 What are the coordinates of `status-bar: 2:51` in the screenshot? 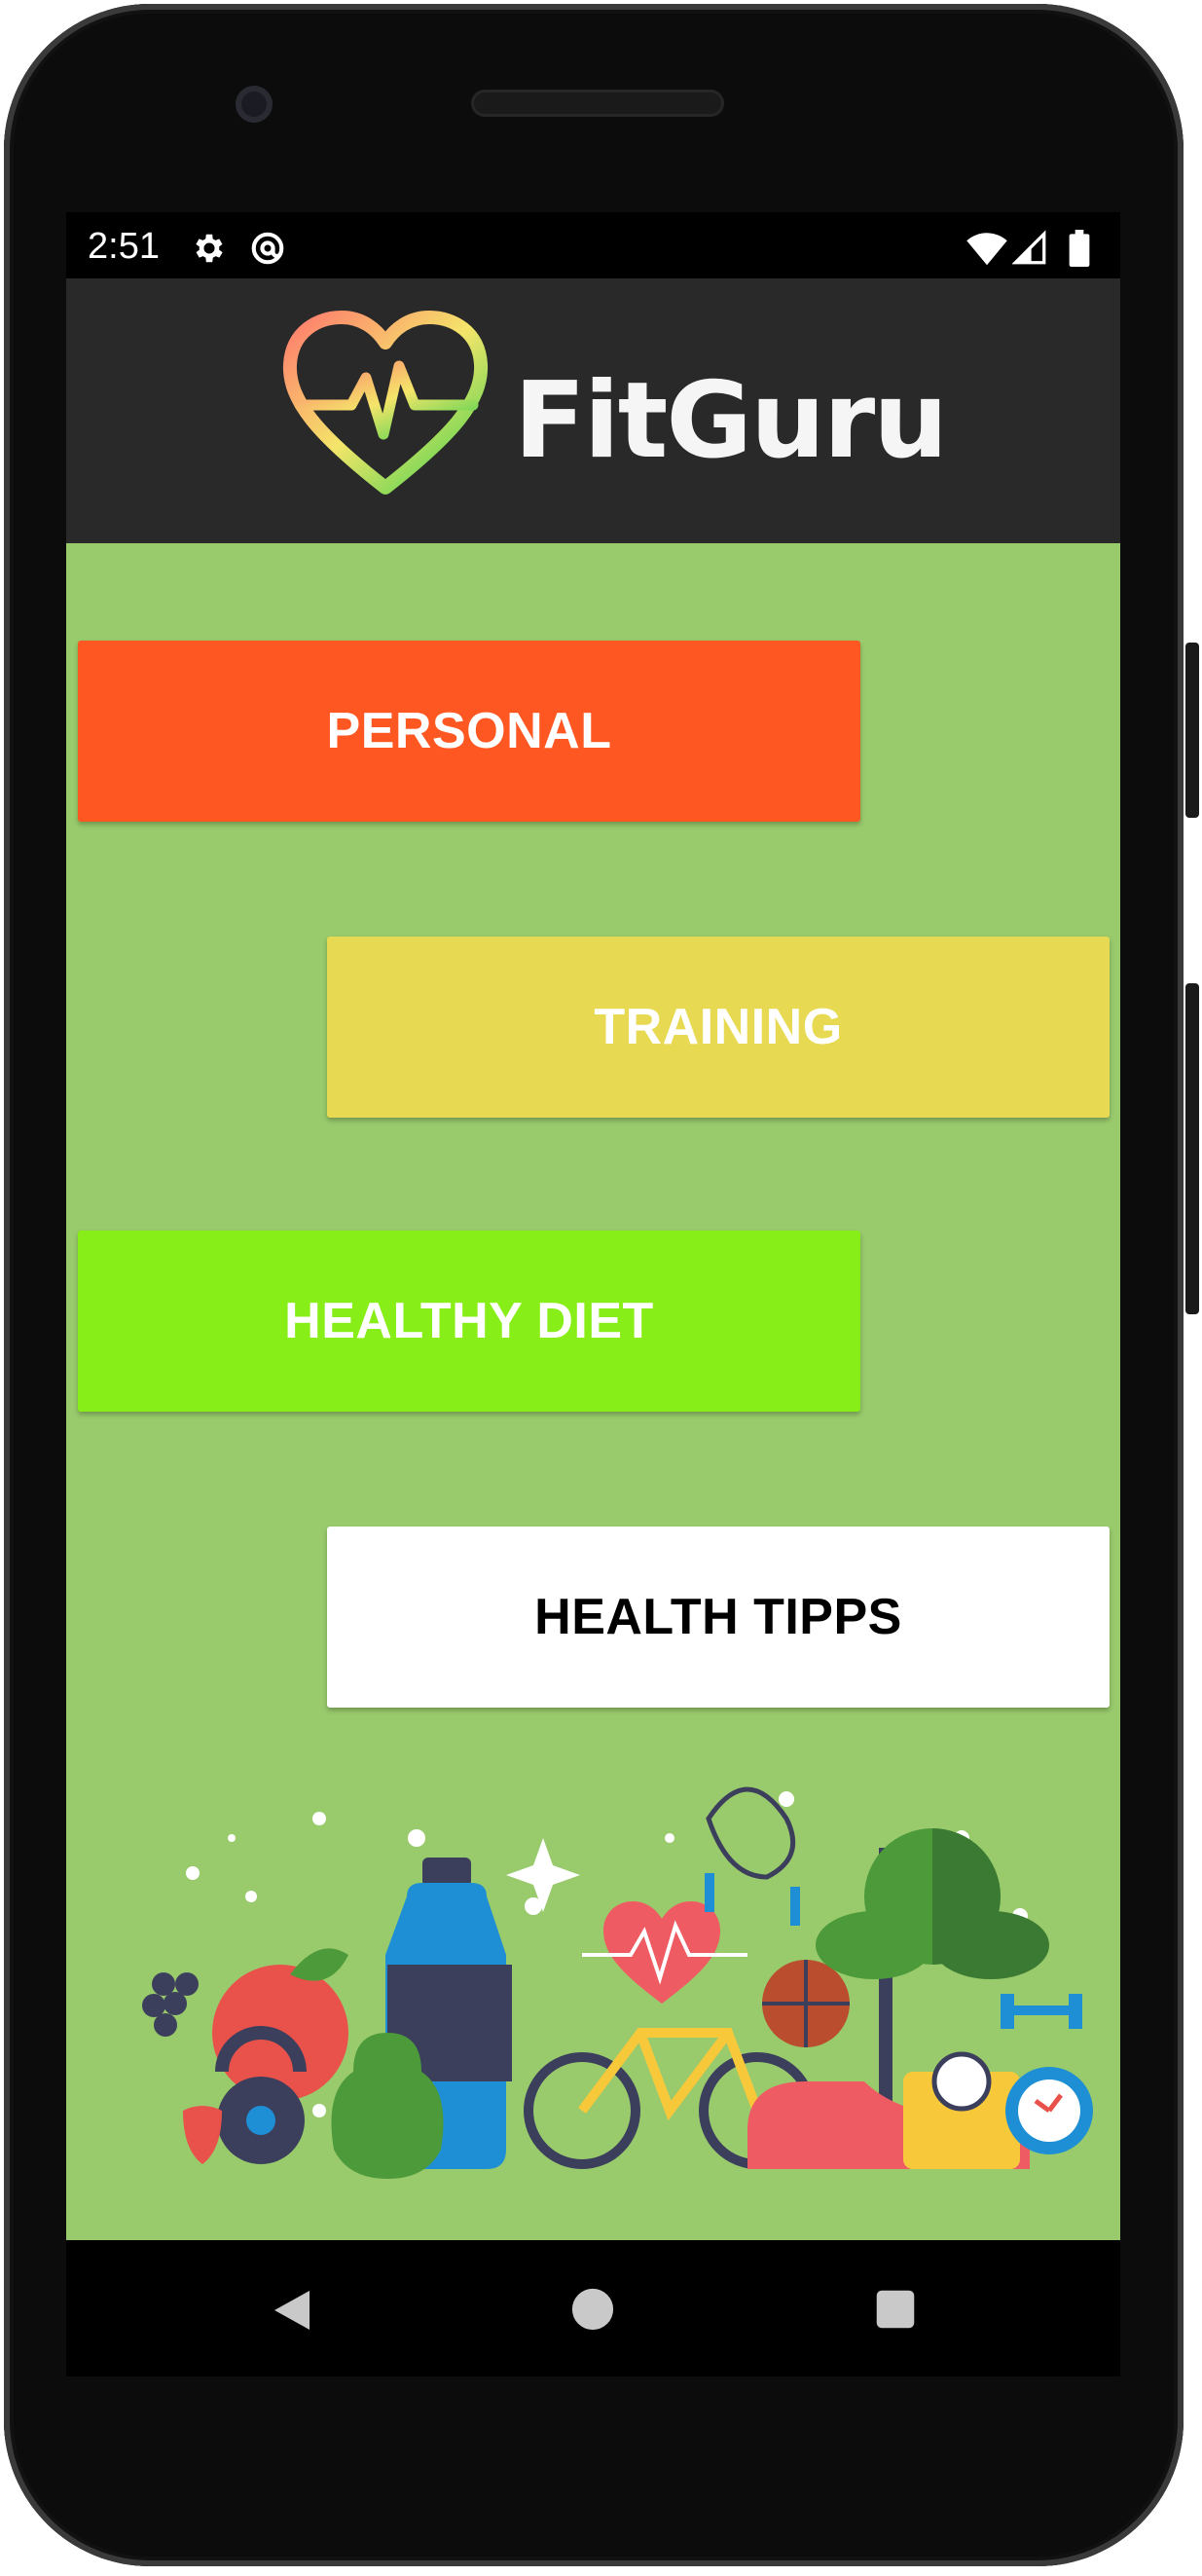 It's located at (593, 245).